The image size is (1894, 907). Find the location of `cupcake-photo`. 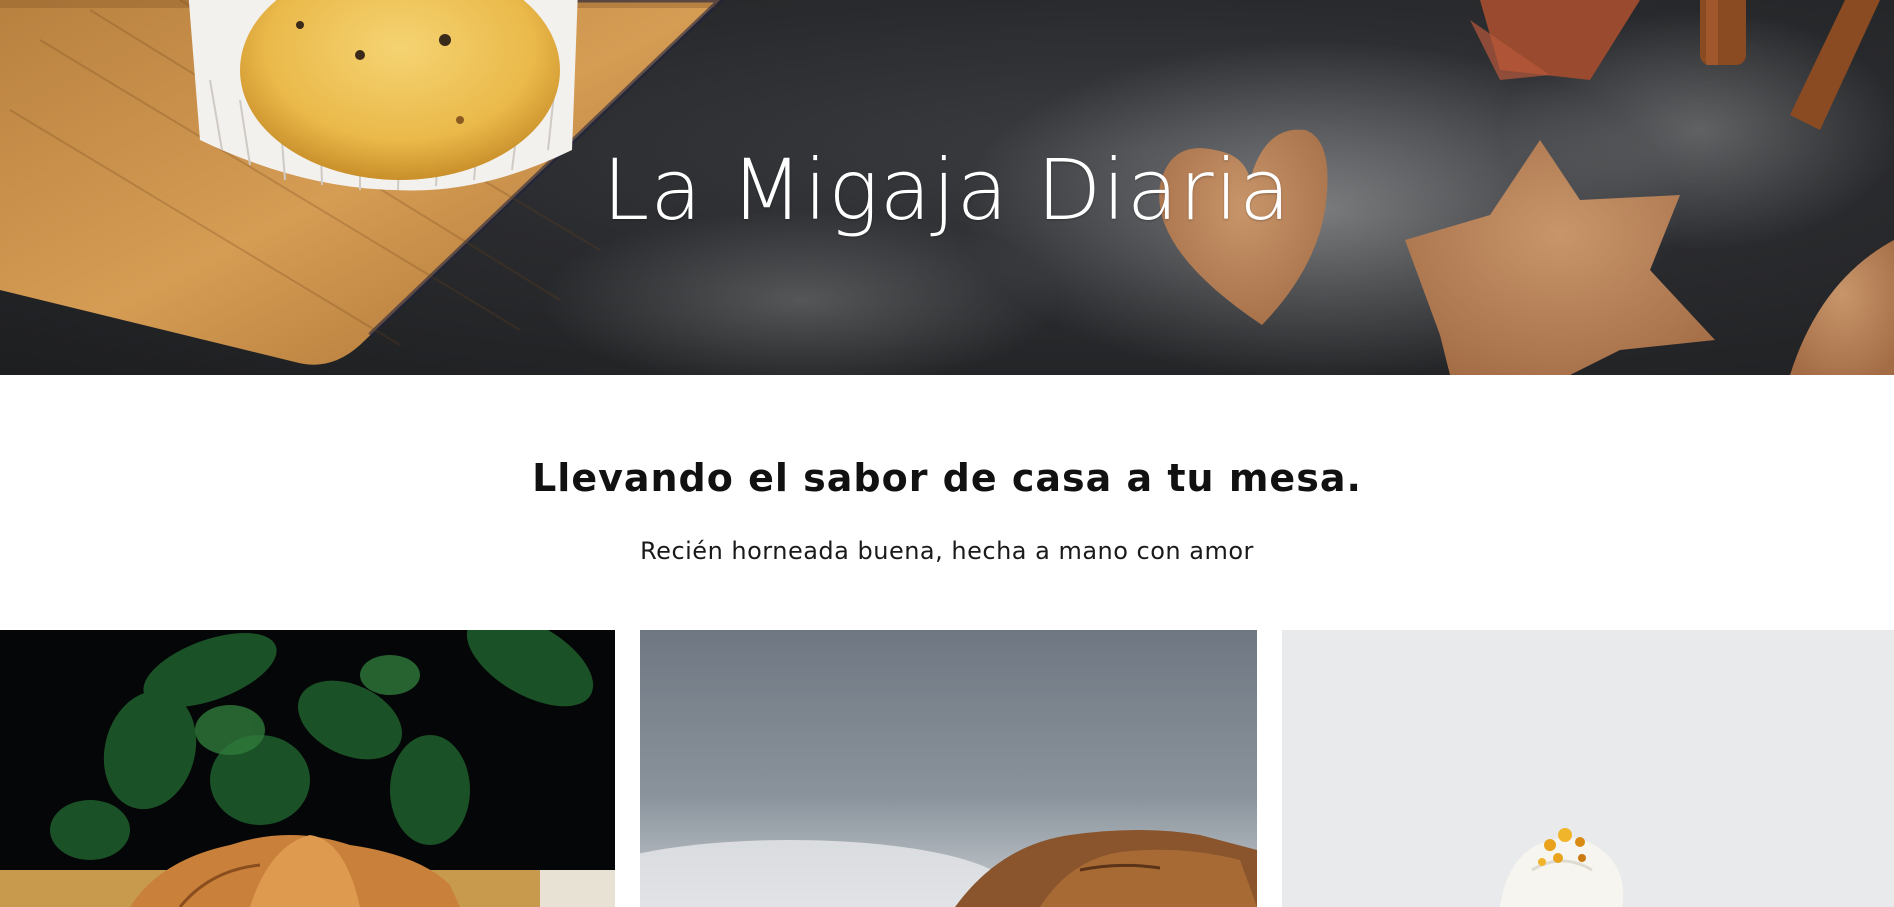

cupcake-photo is located at coordinates (1588, 768).